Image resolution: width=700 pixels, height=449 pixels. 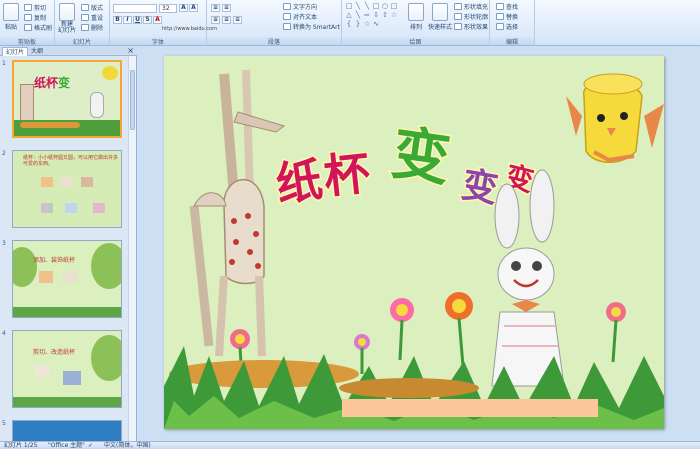 What do you see at coordinates (117, 20) in the screenshot?
I see `bold-button: B` at bounding box center [117, 20].